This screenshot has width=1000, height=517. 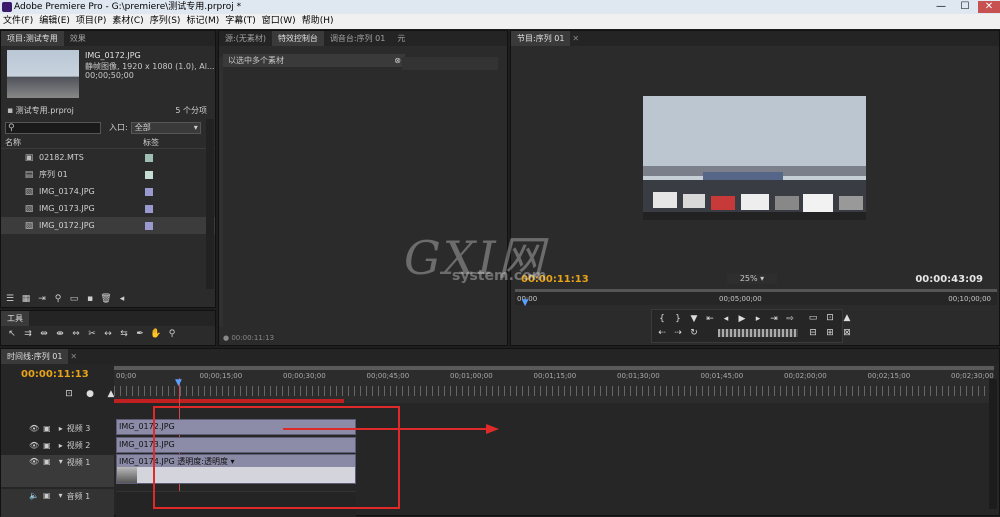 I want to click on speaker-icon: 🔈, so click(x=34, y=495).